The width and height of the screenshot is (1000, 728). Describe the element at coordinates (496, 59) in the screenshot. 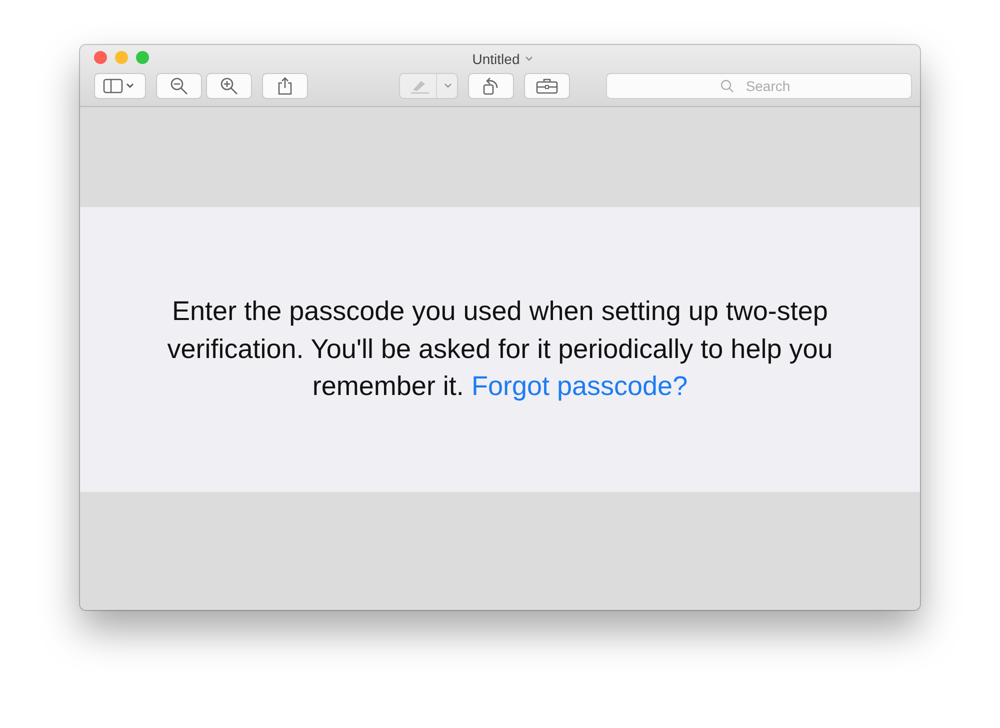

I see `window-title: Untitled` at that location.